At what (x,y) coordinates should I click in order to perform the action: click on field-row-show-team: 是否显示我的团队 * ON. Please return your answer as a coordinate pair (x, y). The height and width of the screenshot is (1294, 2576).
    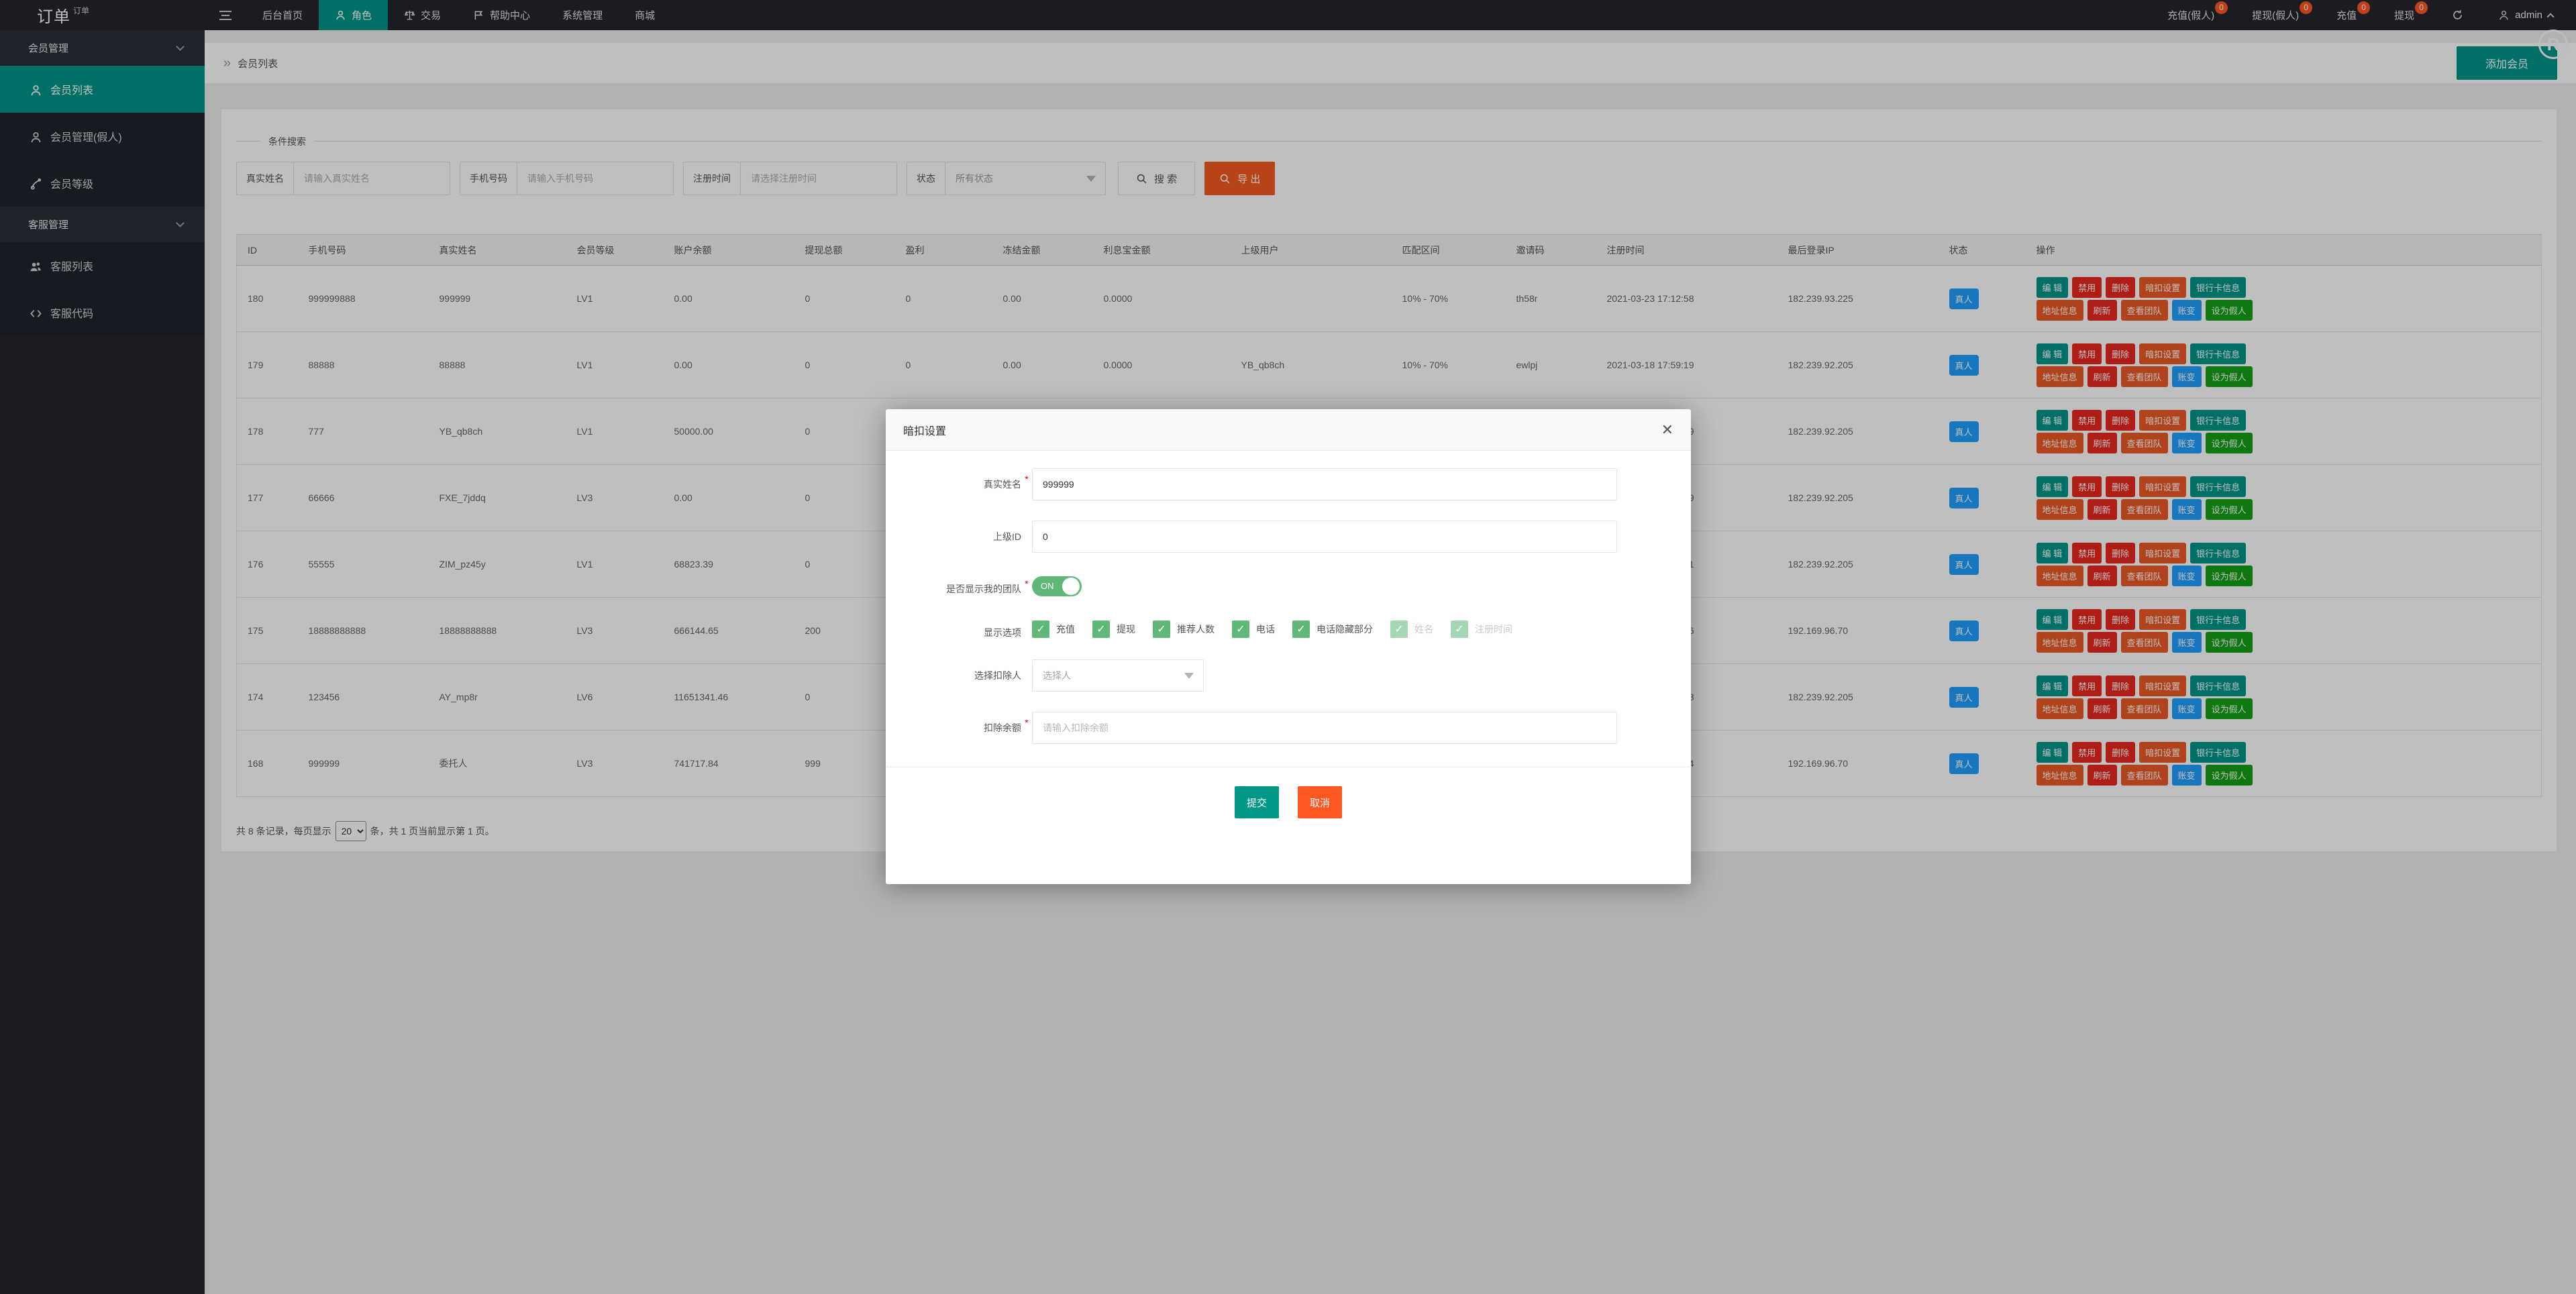
    Looking at the image, I should click on (1288, 584).